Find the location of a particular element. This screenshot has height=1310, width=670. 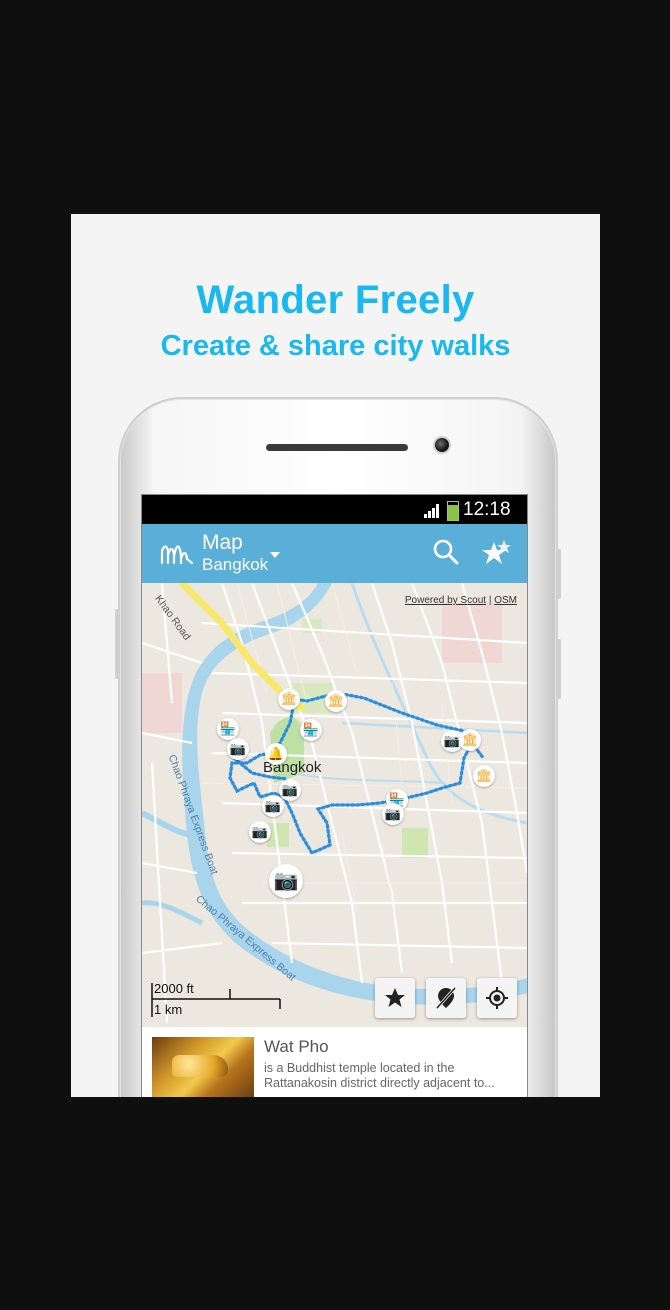

my-location-button is located at coordinates (497, 998).